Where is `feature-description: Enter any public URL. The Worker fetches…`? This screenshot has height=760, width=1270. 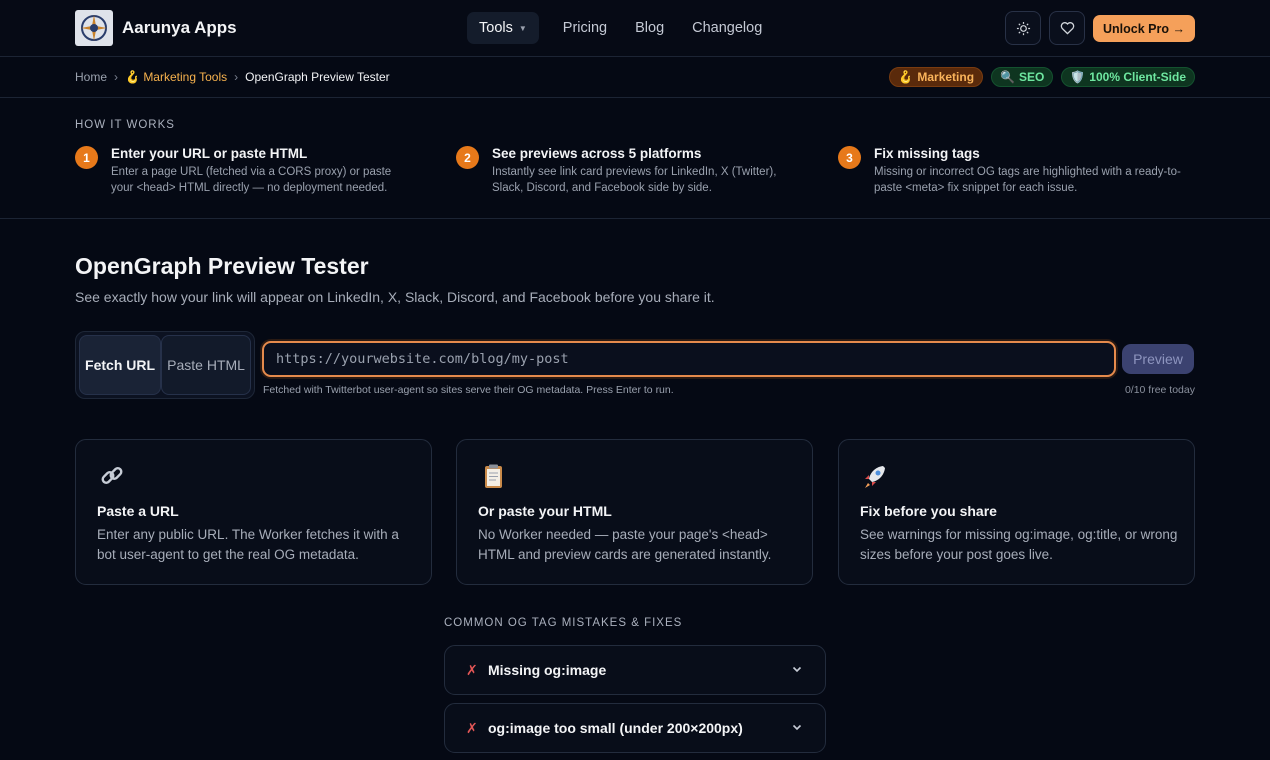
feature-description: Enter any public URL. The Worker fetches… is located at coordinates (248, 544).